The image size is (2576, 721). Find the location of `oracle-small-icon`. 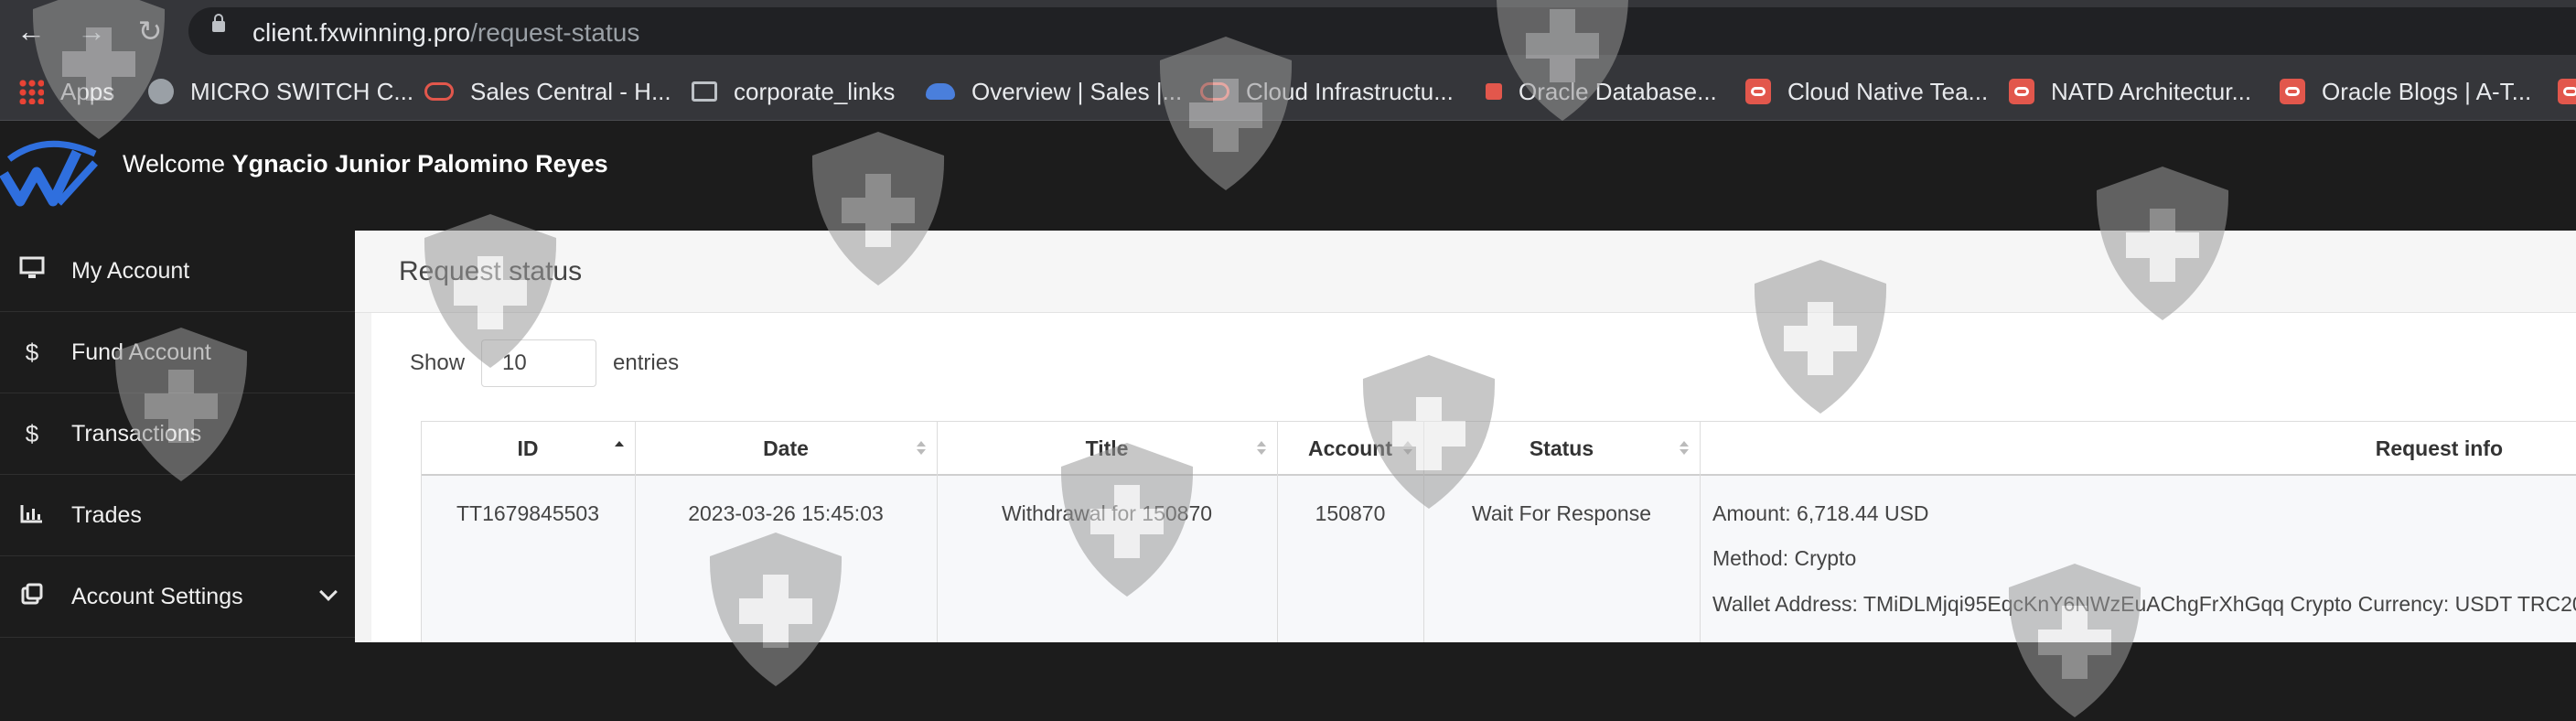

oracle-small-icon is located at coordinates (1494, 91).